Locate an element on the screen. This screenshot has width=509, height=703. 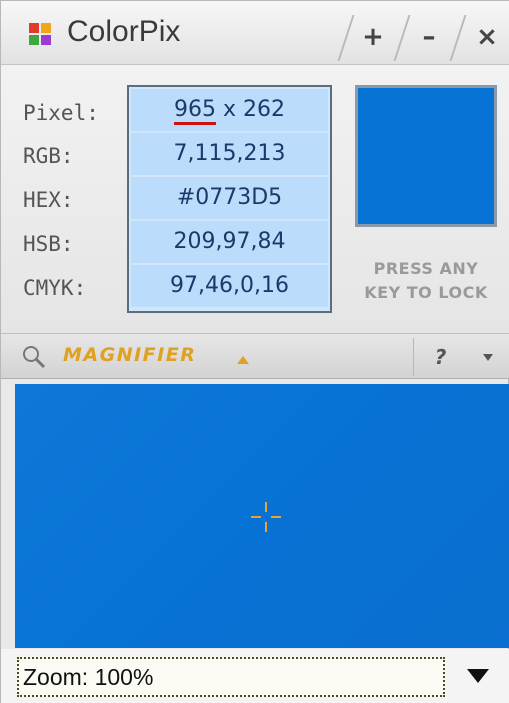
hsb-label: HSB: is located at coordinates (48, 244).